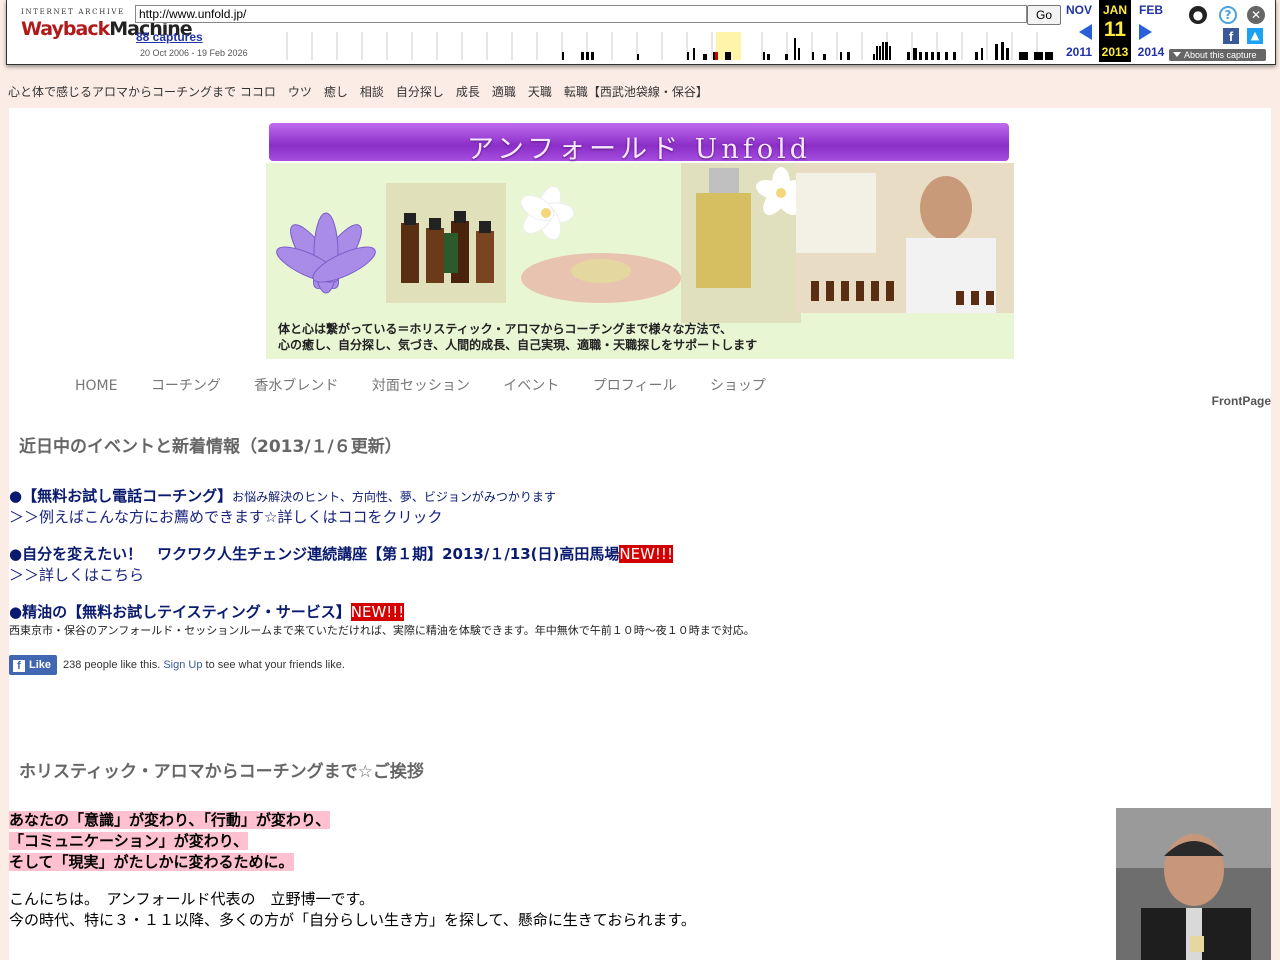  I want to click on capture-range: 20 Oct 2006 - 19 Feb 2026, so click(194, 53).